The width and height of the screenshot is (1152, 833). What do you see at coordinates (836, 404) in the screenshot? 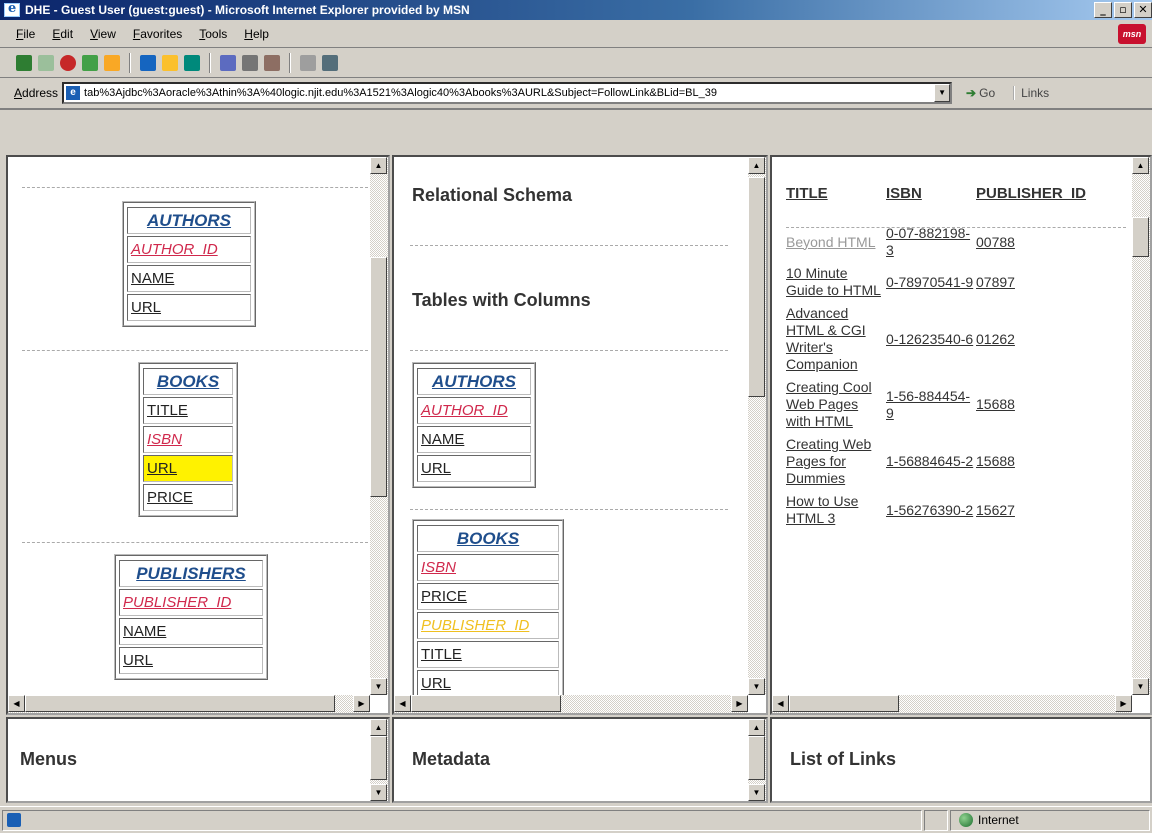
I see `book-title-link: Creating Cool Web Pages with HTML` at bounding box center [836, 404].